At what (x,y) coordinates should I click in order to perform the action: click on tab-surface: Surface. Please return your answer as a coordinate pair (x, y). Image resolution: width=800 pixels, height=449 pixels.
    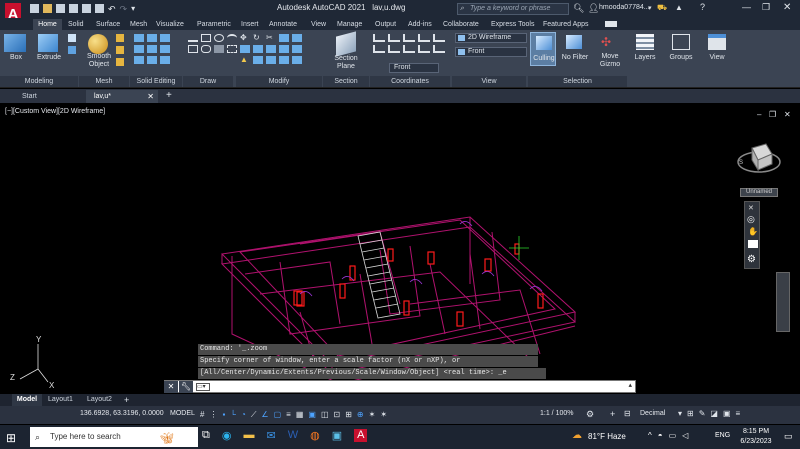
    Looking at the image, I should click on (108, 24).